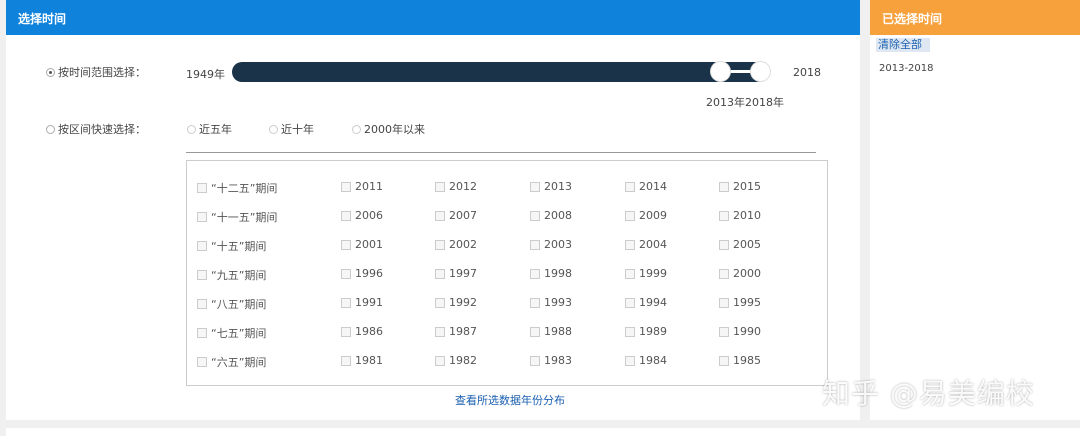 This screenshot has width=1080, height=436. What do you see at coordinates (720, 71) in the screenshot?
I see `slider-start-handle` at bounding box center [720, 71].